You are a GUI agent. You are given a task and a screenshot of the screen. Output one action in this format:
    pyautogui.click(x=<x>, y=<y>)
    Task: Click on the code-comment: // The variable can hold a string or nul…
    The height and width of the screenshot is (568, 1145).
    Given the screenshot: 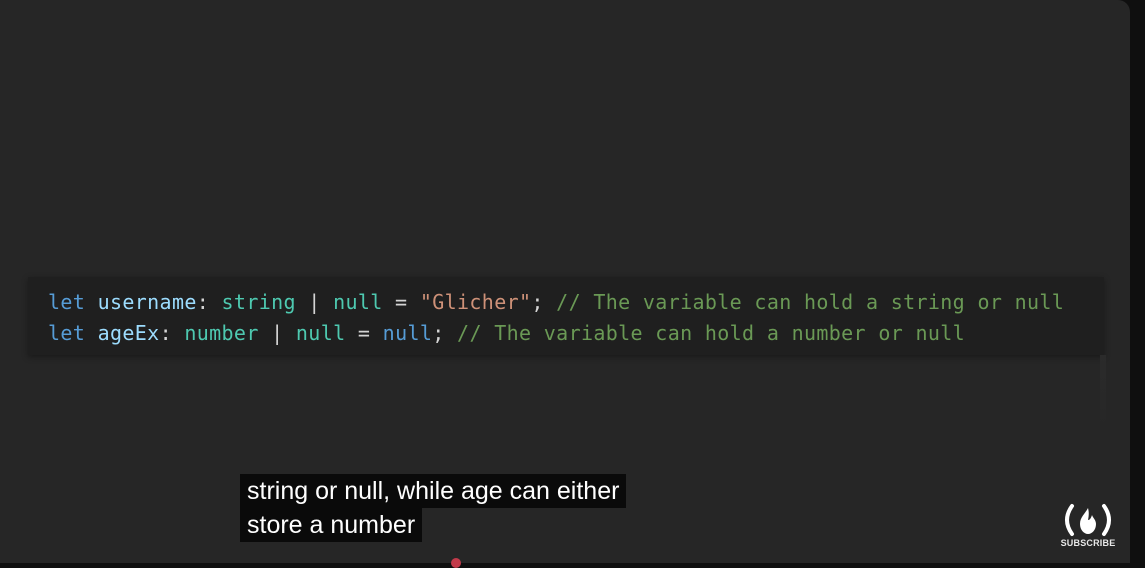 What is the action you would take?
    pyautogui.click(x=810, y=302)
    